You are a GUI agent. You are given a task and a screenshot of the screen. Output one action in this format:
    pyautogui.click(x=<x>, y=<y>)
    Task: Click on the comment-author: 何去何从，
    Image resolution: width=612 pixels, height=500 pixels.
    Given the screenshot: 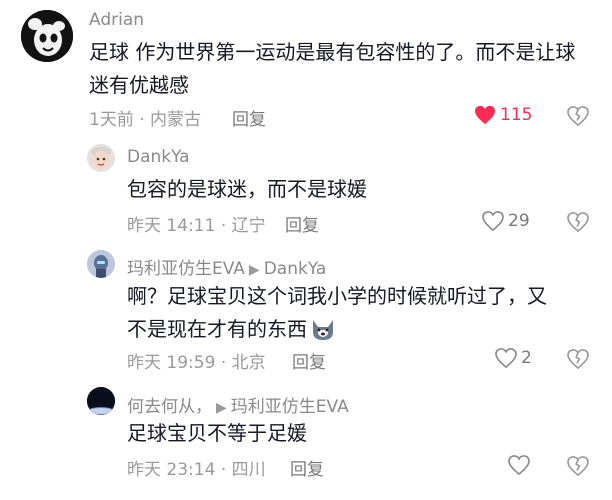 What is the action you would take?
    pyautogui.click(x=169, y=407)
    